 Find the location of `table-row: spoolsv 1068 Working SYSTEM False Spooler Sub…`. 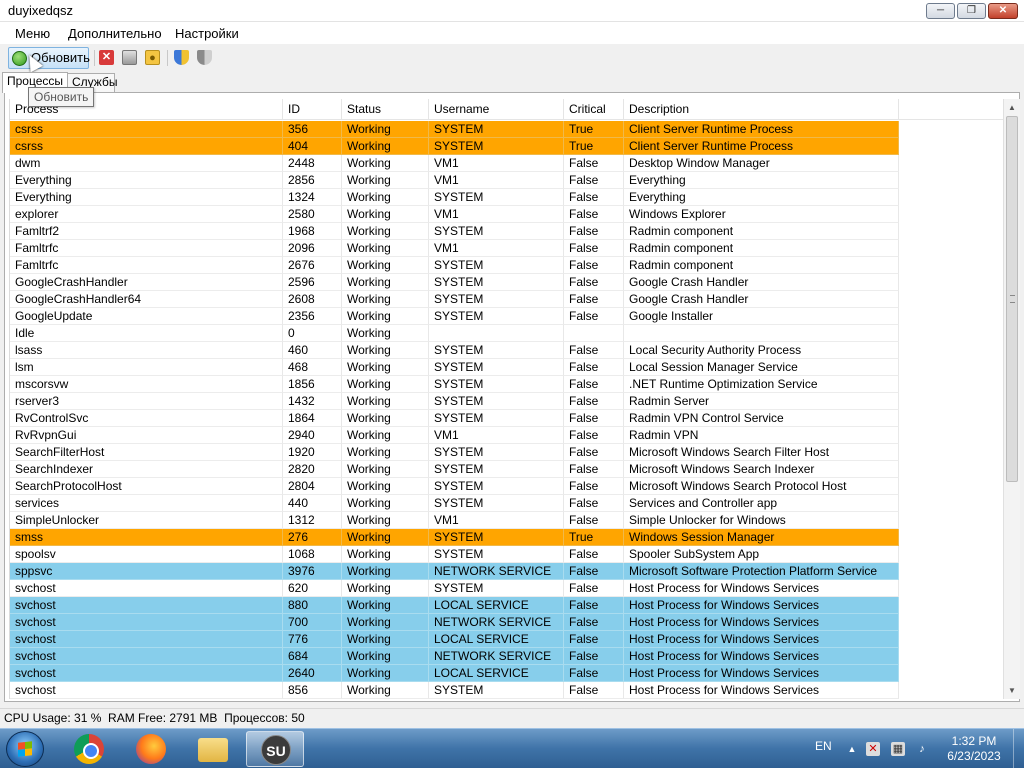

table-row: spoolsv 1068 Working SYSTEM False Spooler Sub… is located at coordinates (506, 554).